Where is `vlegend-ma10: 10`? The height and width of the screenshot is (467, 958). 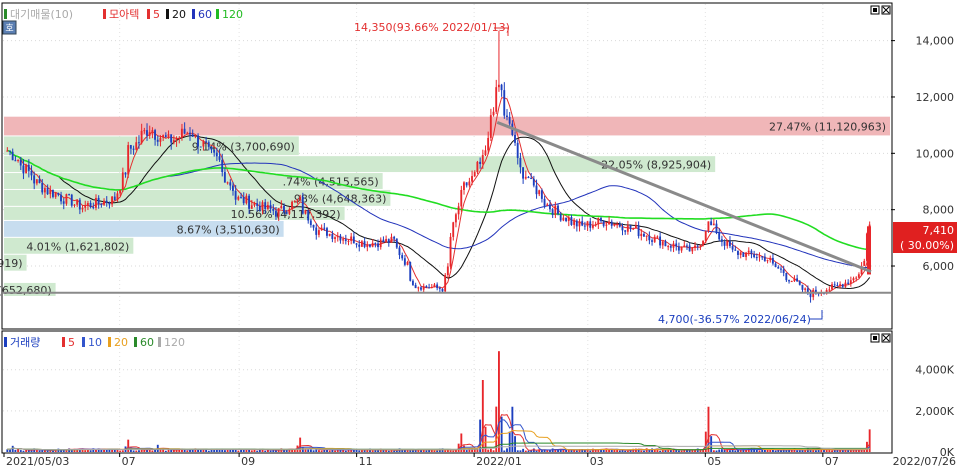 vlegend-ma10: 10 is located at coordinates (95, 342).